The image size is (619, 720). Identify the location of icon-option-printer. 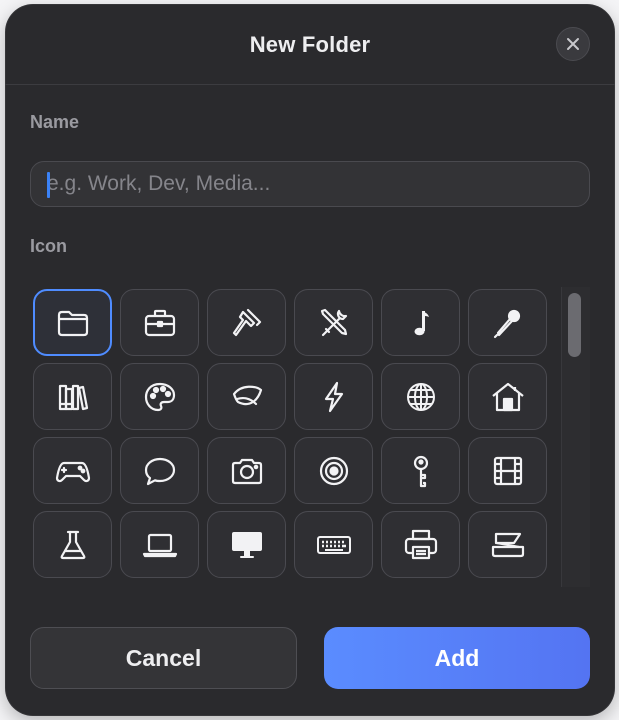
(420, 544).